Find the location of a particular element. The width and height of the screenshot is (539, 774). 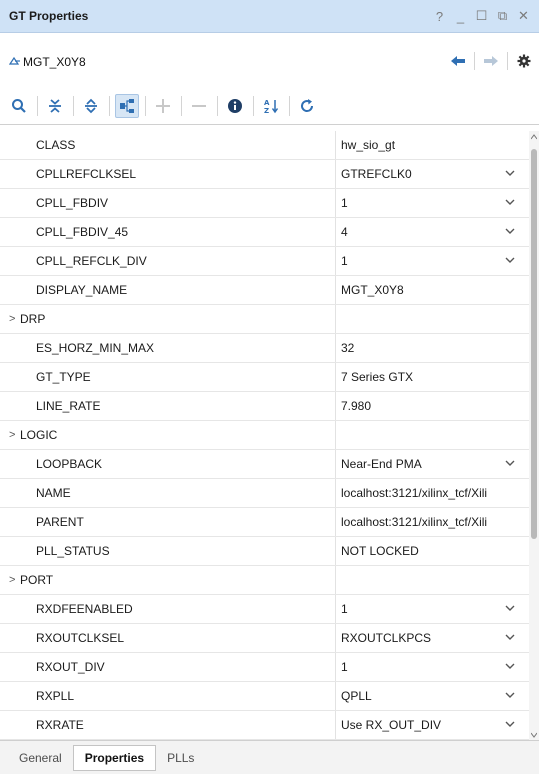

property-value-dropdown: QPLL is located at coordinates (432, 696).